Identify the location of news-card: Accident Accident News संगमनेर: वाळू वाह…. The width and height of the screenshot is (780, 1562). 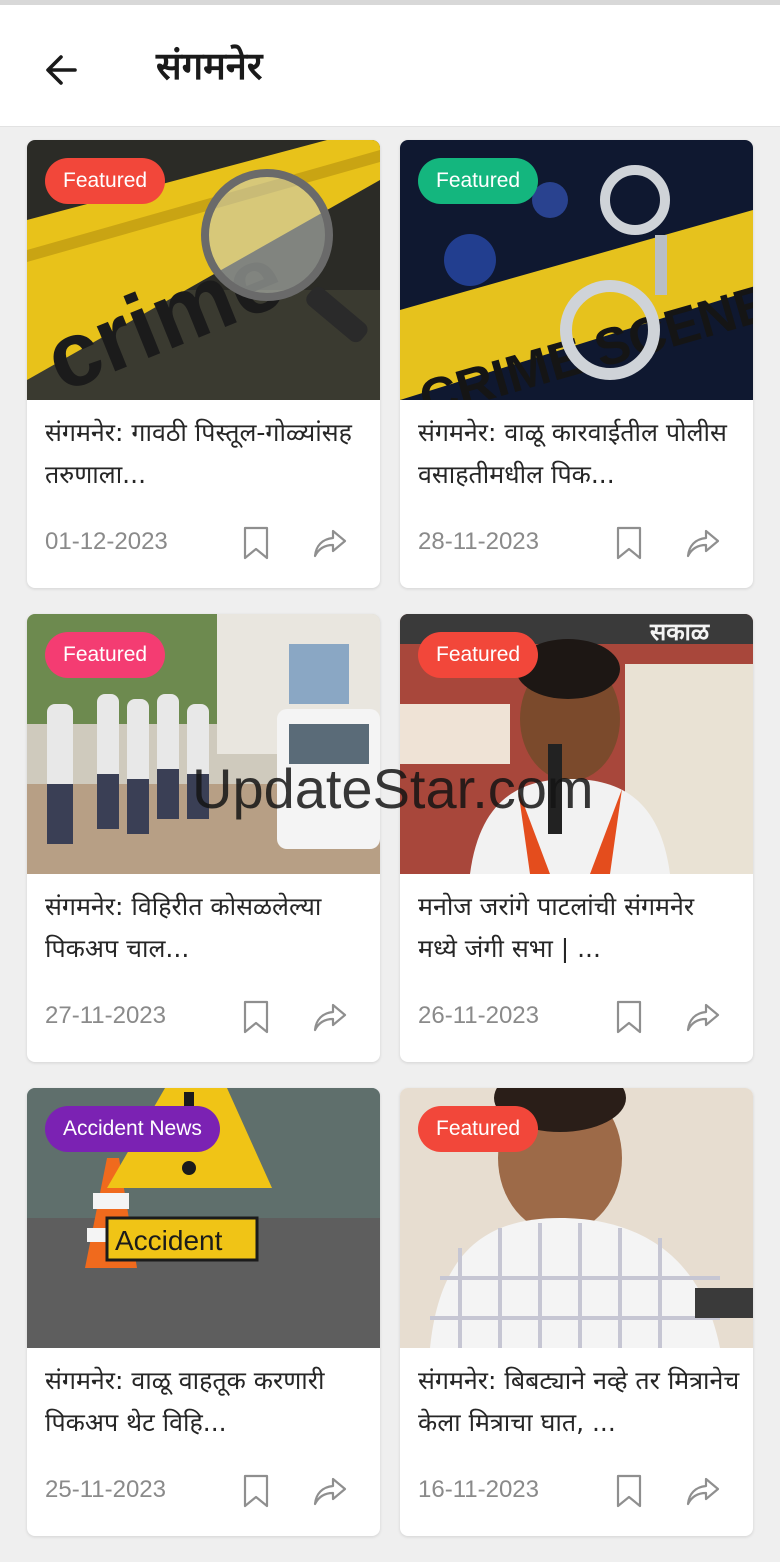
(203, 1312).